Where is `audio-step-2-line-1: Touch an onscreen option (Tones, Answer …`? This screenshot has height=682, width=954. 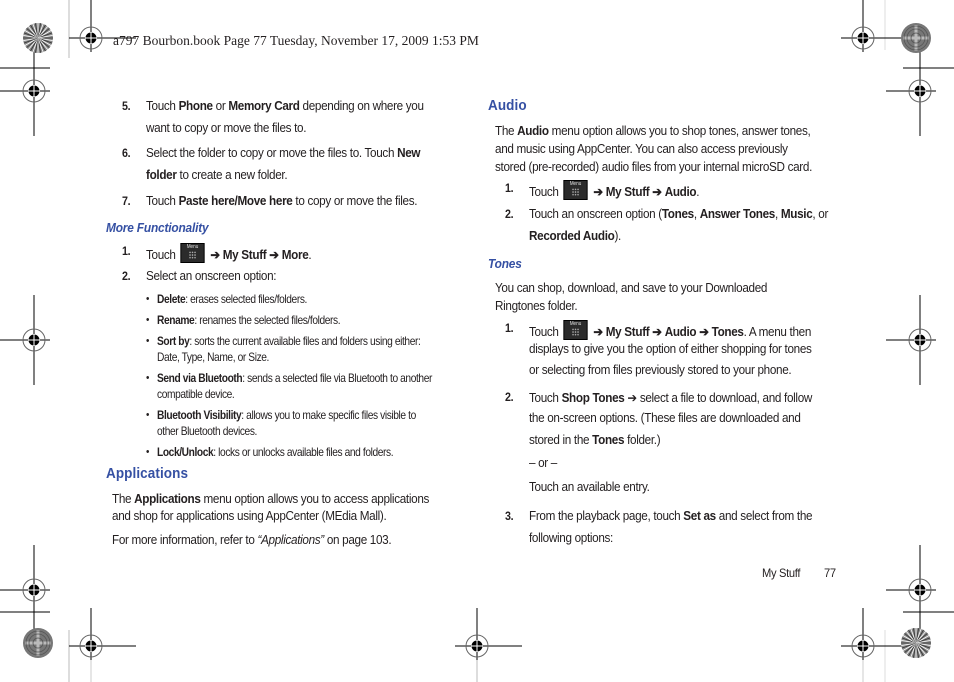 audio-step-2-line-1: Touch an onscreen option (Tones, Answer … is located at coordinates (678, 214).